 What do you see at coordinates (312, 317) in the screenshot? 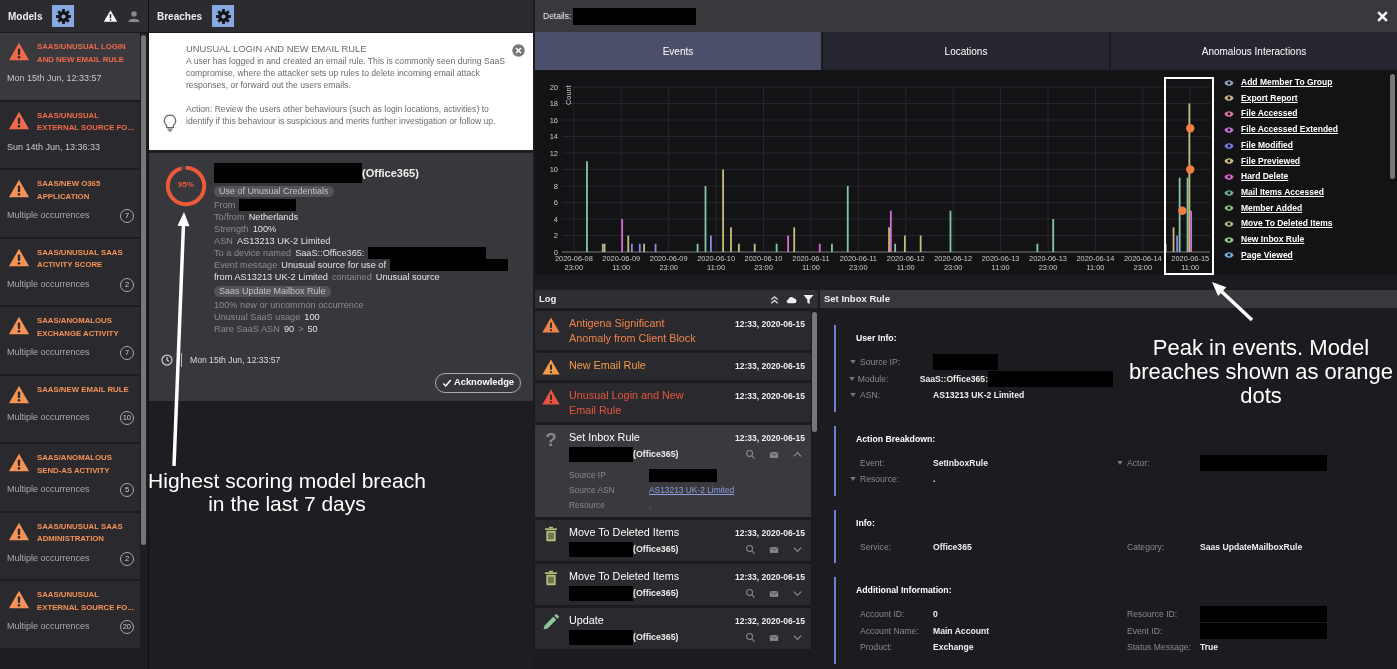
I see `detail-value: 100` at bounding box center [312, 317].